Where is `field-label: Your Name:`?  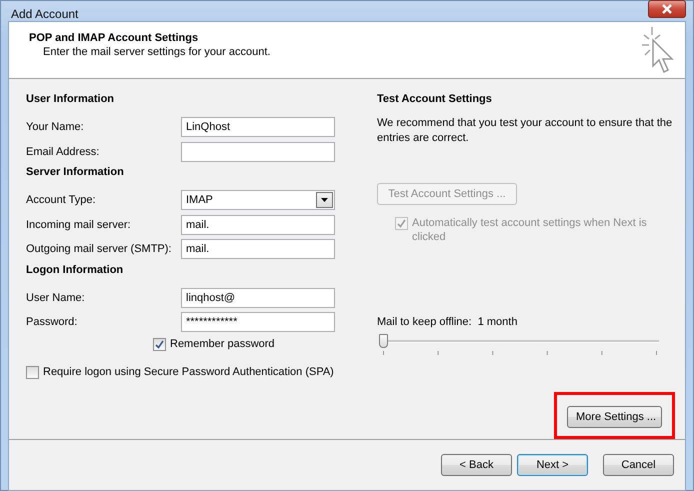
field-label: Your Name: is located at coordinates (55, 127).